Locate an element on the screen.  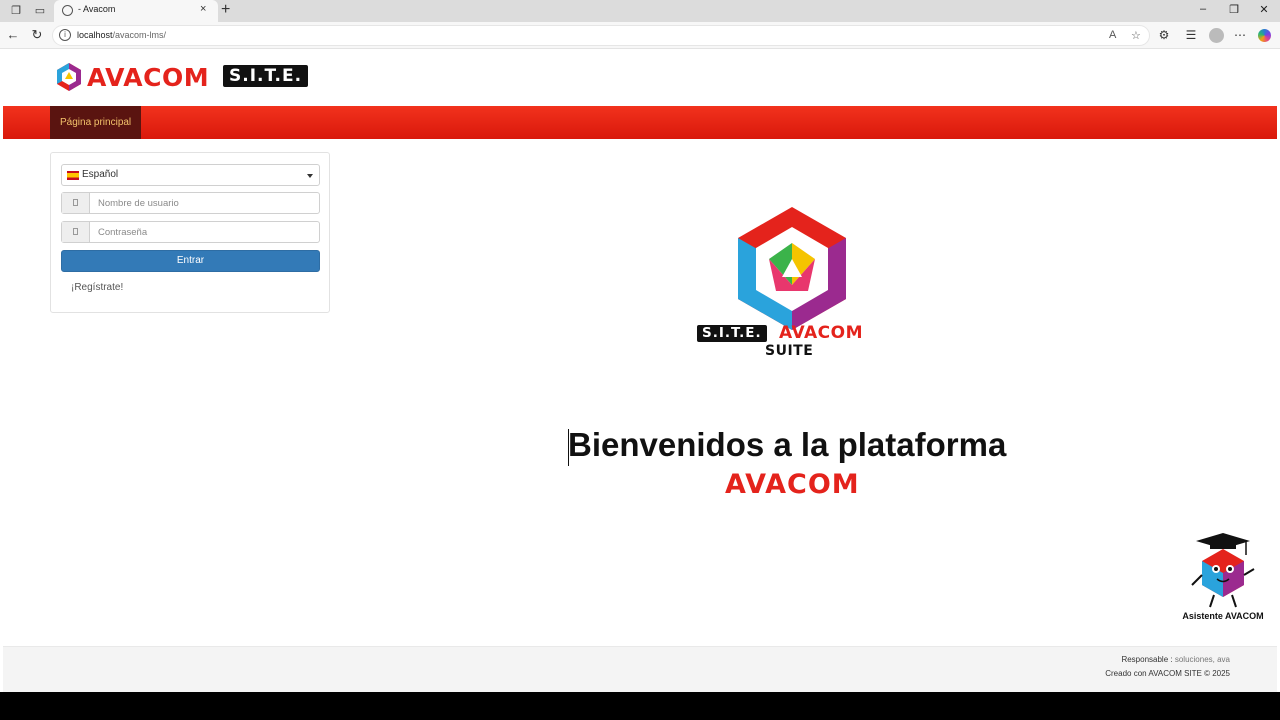
register-link: ¡Regístrate! is located at coordinates (97, 287).